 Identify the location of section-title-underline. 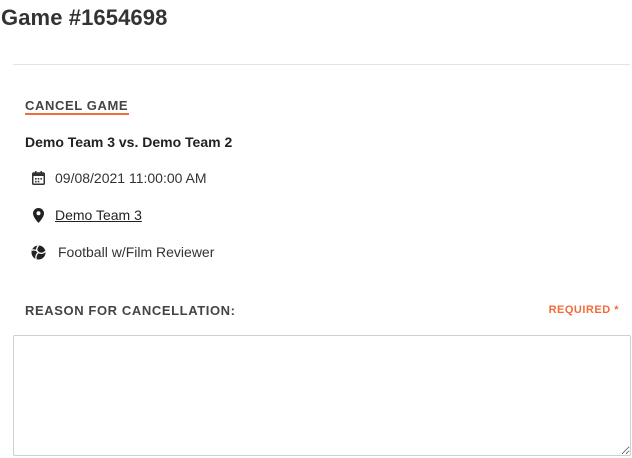
(77, 114).